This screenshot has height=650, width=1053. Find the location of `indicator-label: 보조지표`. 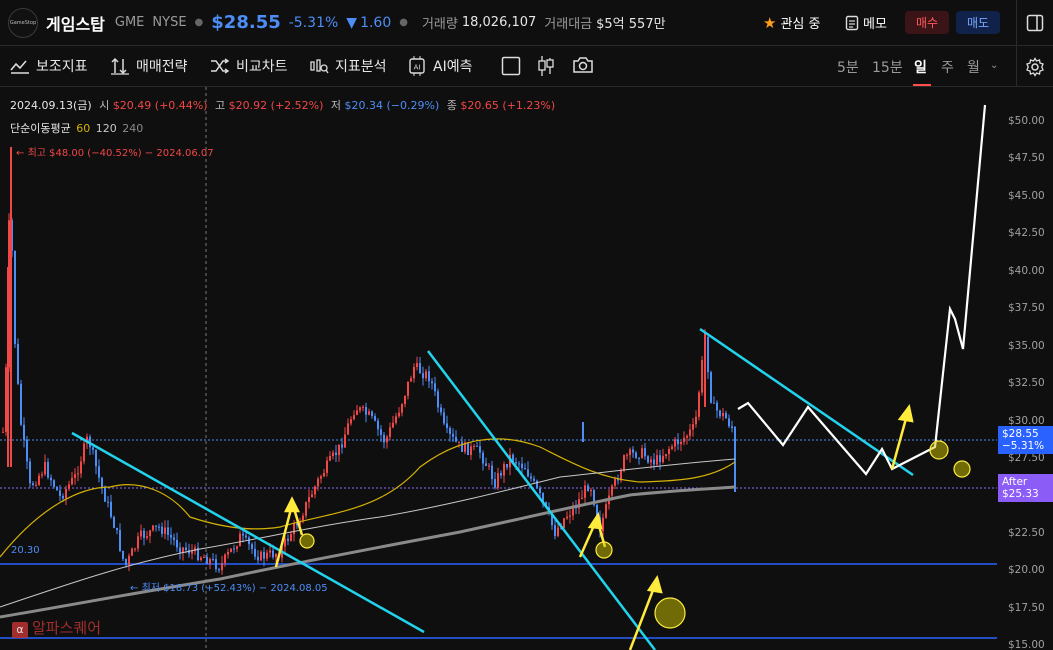

indicator-label: 보조지표 is located at coordinates (62, 67).